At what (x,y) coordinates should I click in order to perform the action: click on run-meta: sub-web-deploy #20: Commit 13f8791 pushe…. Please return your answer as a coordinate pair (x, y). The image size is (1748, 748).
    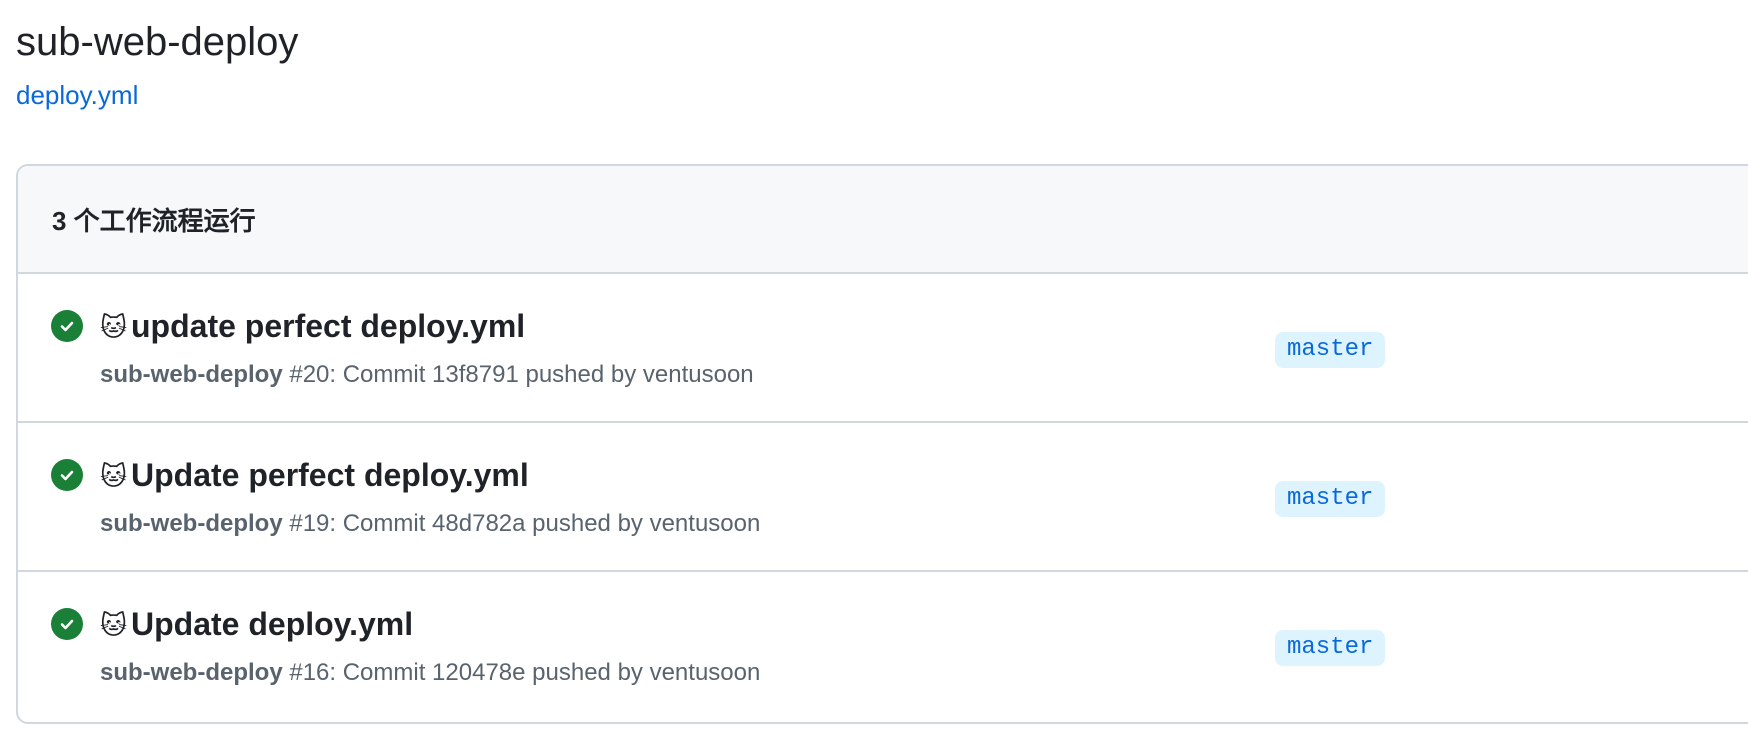
    Looking at the image, I should click on (427, 375).